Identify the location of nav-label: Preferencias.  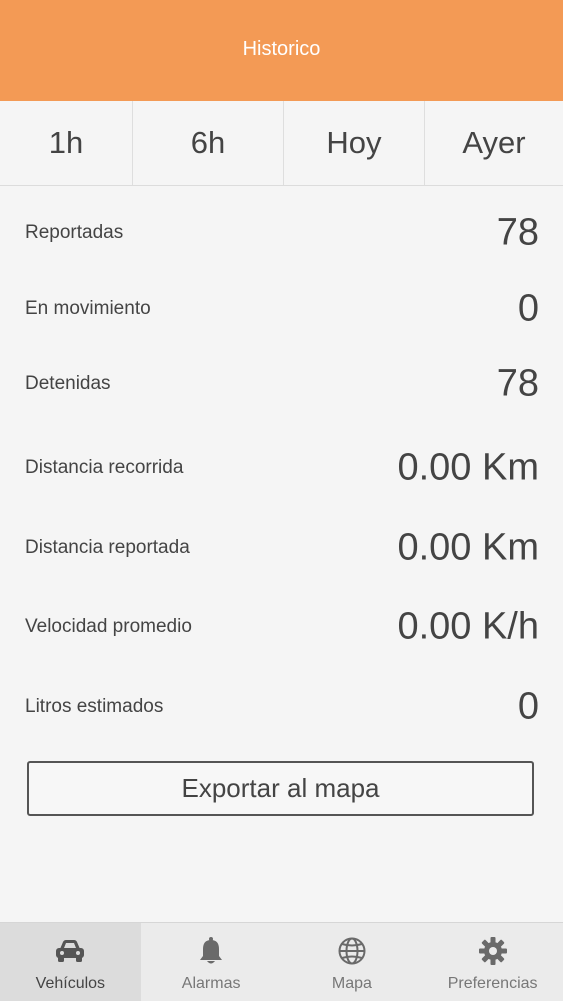
(492, 983).